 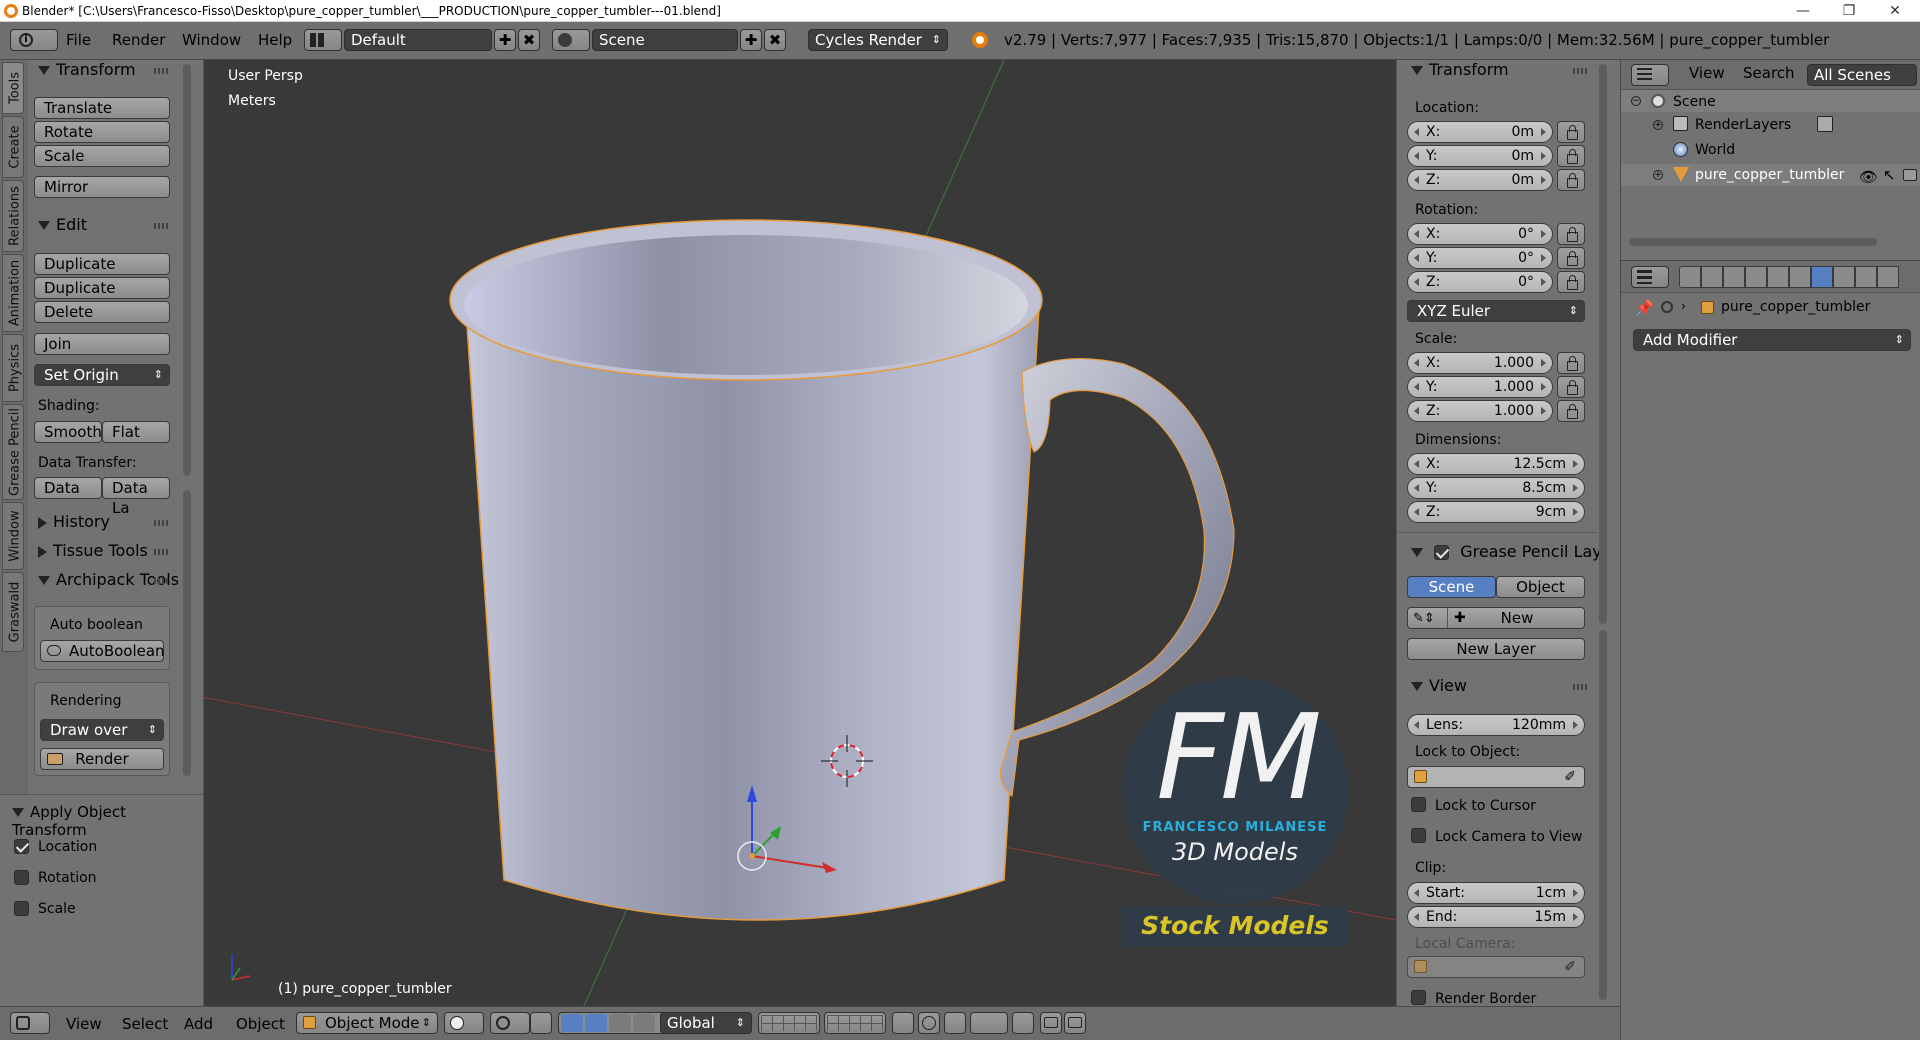 I want to click on edit-panel-header: Edit, so click(x=62, y=224).